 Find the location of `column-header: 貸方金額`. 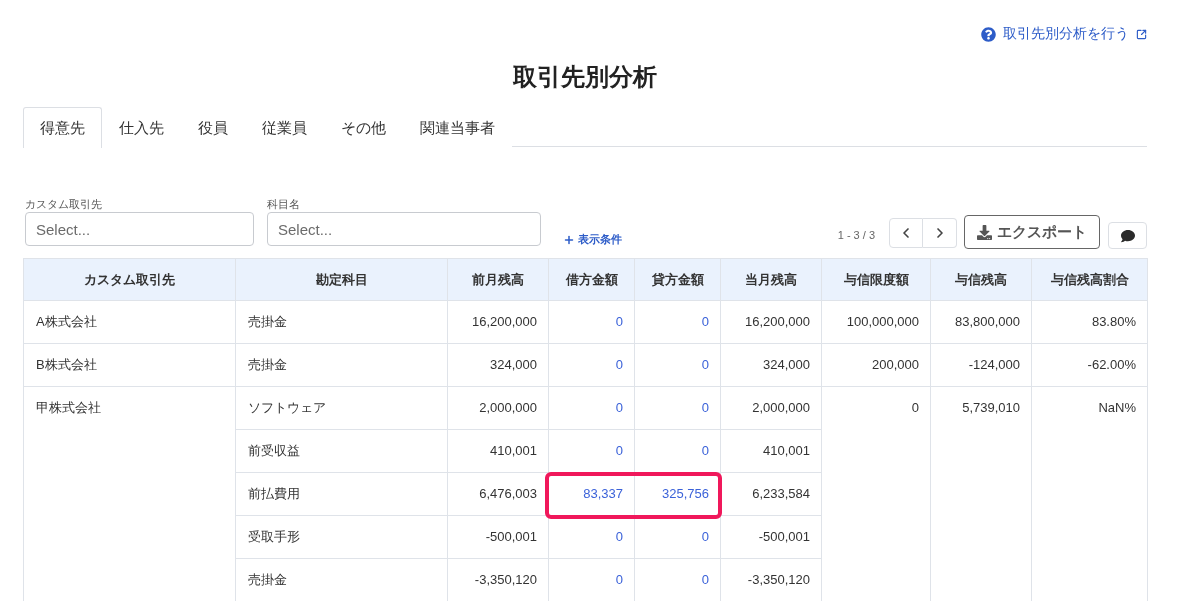

column-header: 貸方金額 is located at coordinates (677, 279).